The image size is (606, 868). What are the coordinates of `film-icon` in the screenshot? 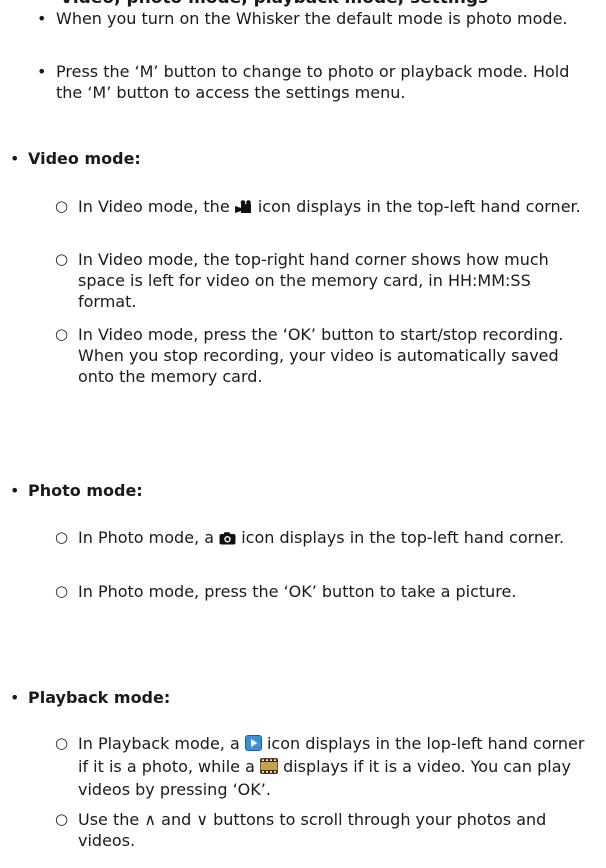 It's located at (268, 768).